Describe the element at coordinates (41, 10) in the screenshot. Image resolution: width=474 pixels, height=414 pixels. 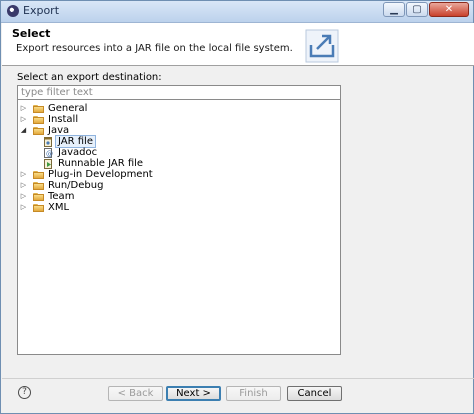
I see `window-title: Export` at that location.